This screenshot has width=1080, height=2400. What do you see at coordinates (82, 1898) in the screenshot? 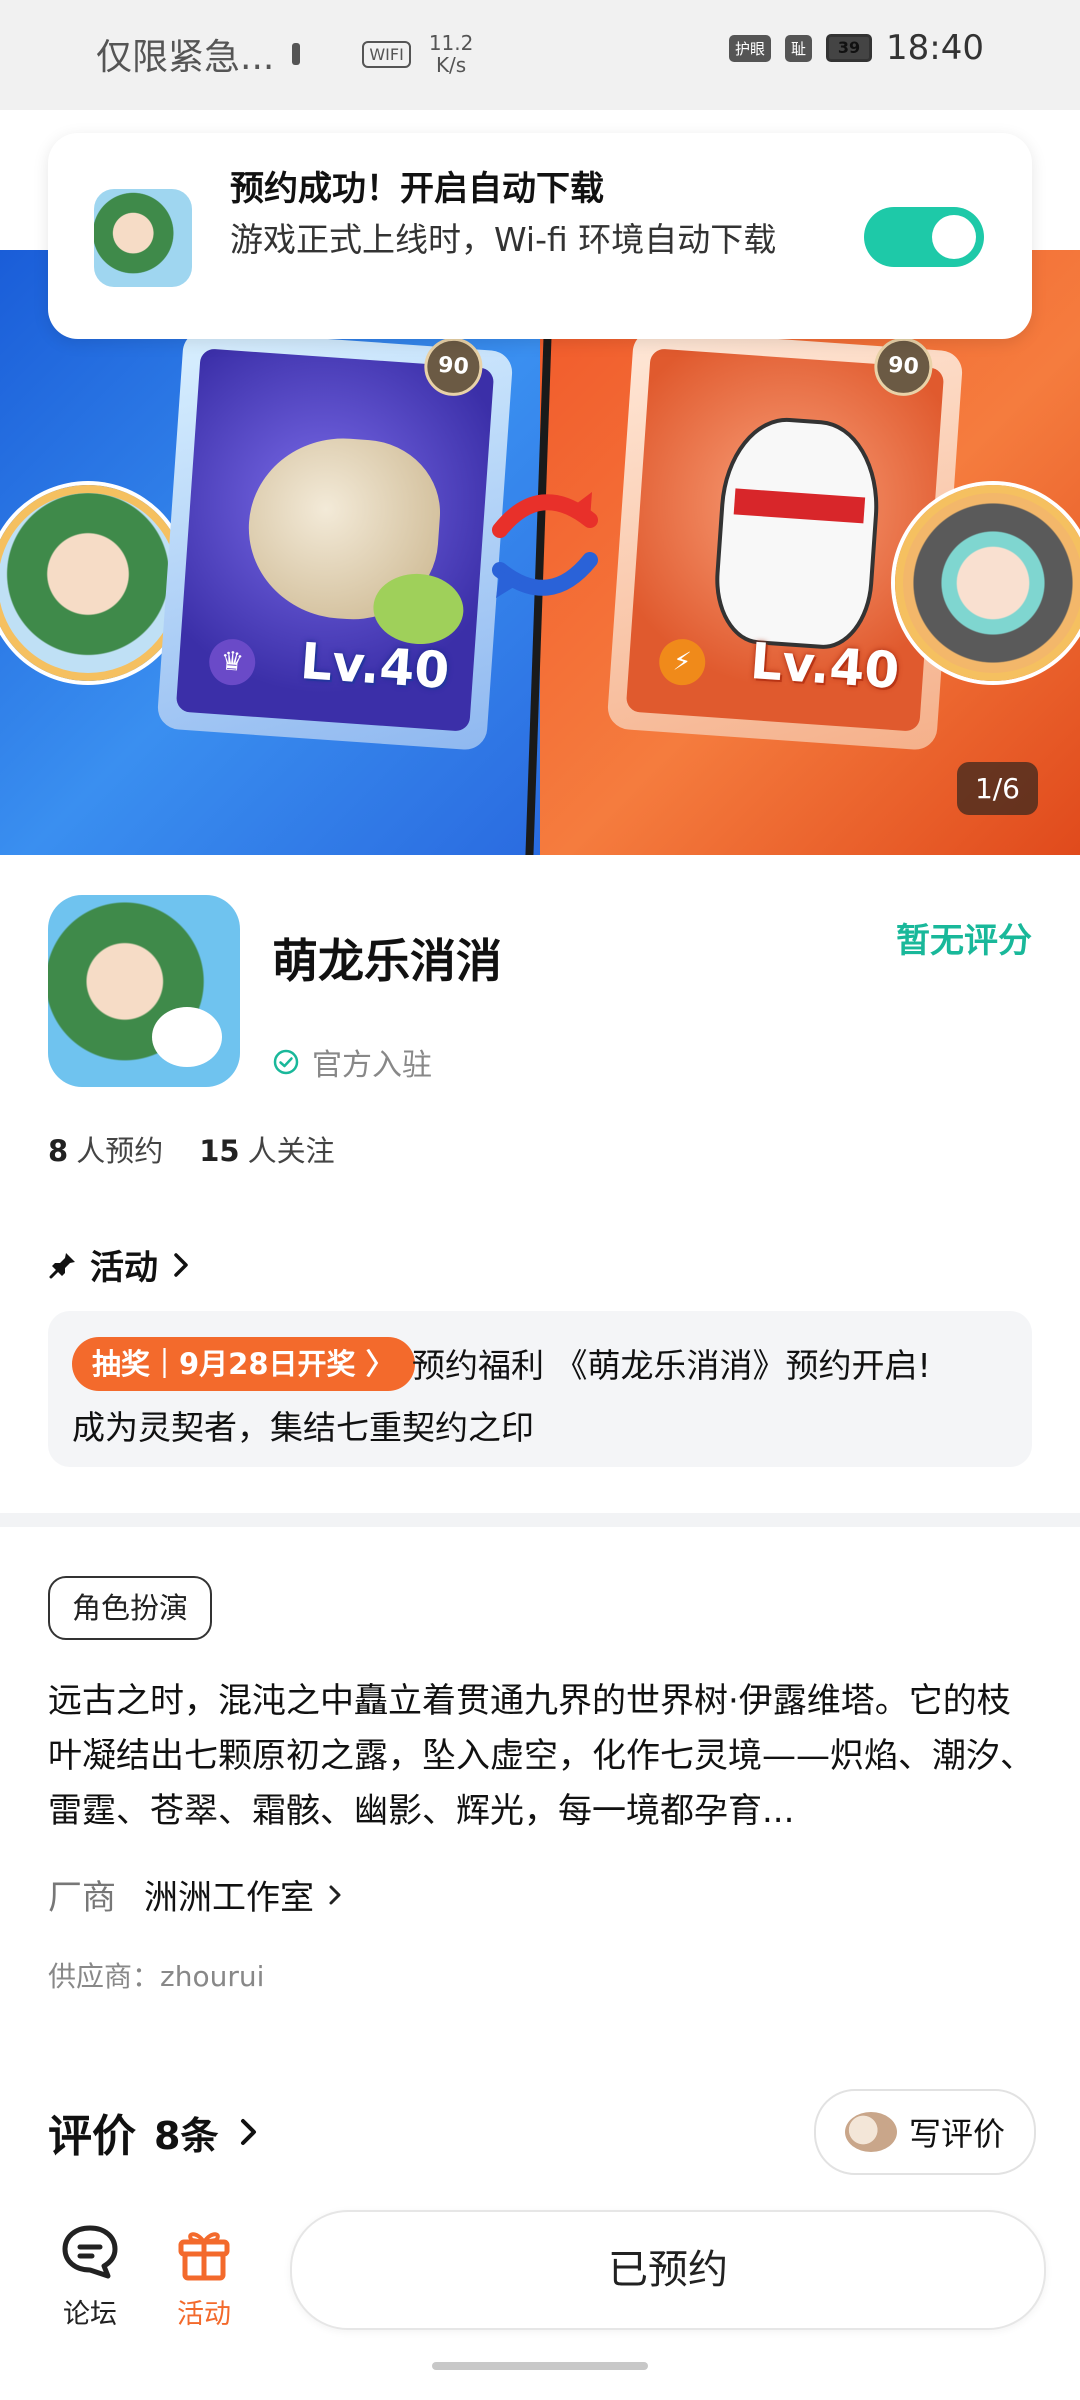
I see `vendor-label: 厂商` at bounding box center [82, 1898].